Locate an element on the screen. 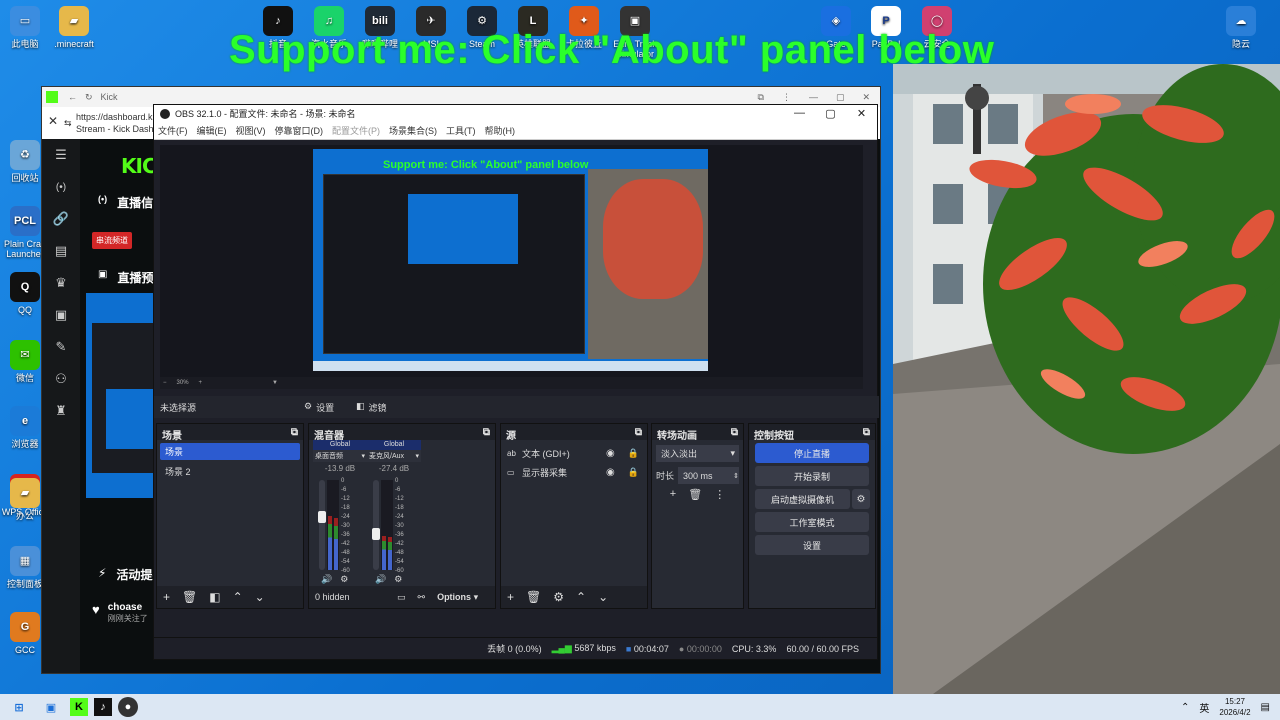 The height and width of the screenshot is (720, 1280). site-info-icon: ⇆ is located at coordinates (68, 123).